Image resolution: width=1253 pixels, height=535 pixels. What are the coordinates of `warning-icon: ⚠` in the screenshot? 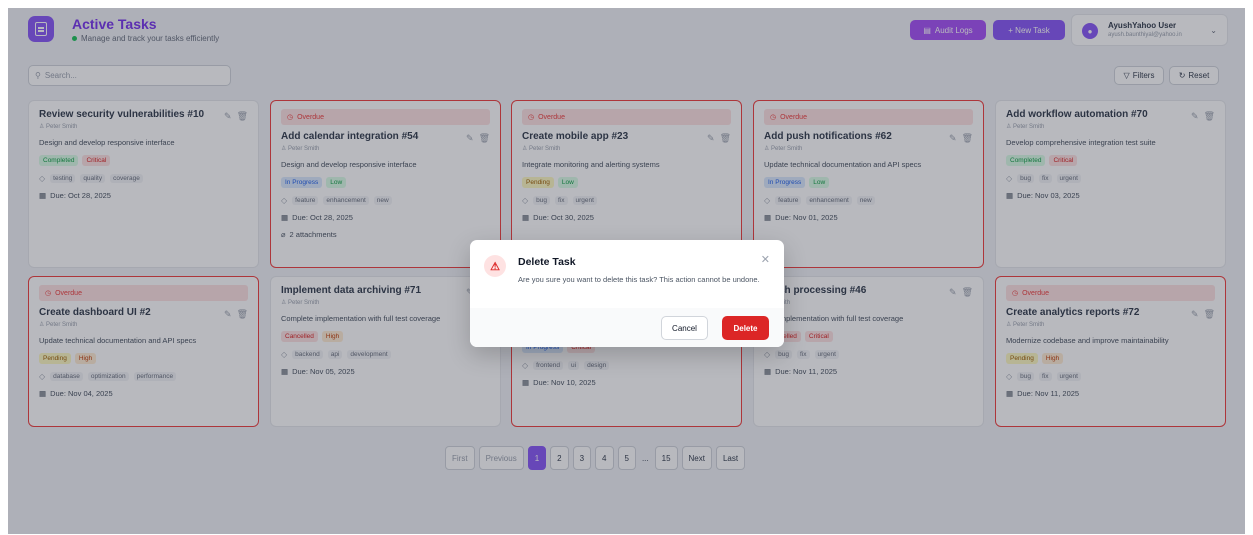 It's located at (495, 266).